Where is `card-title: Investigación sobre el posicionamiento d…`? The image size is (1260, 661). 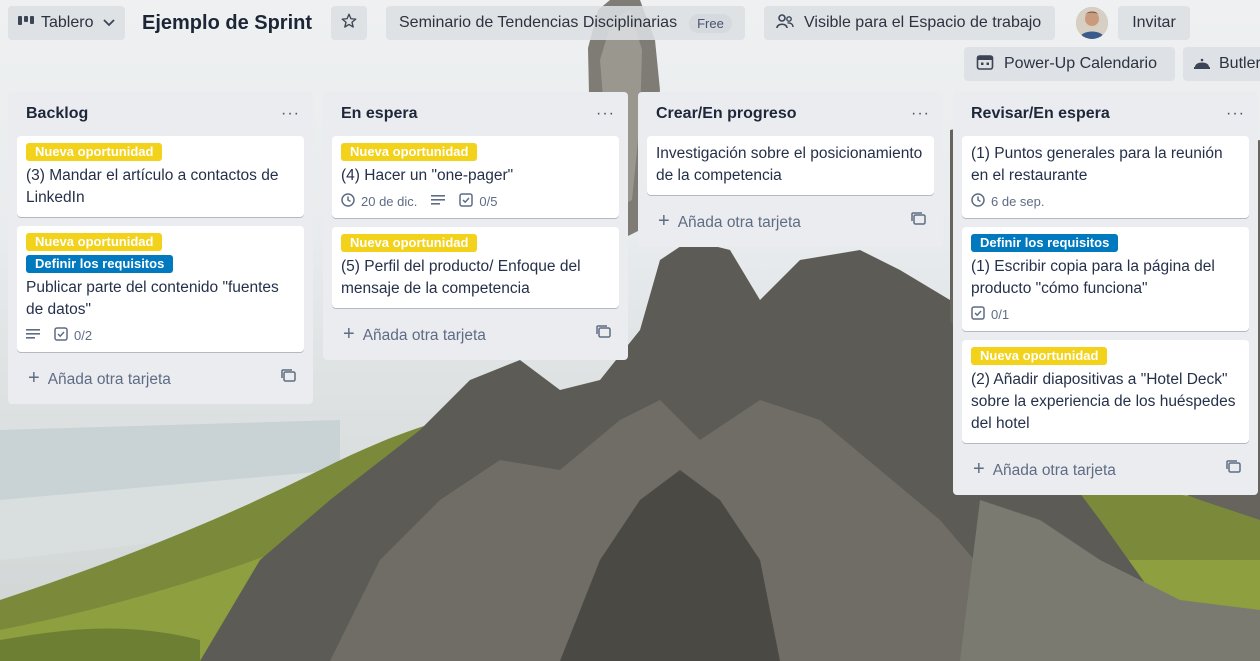 card-title: Investigación sobre el posicionamiento d… is located at coordinates (789, 164).